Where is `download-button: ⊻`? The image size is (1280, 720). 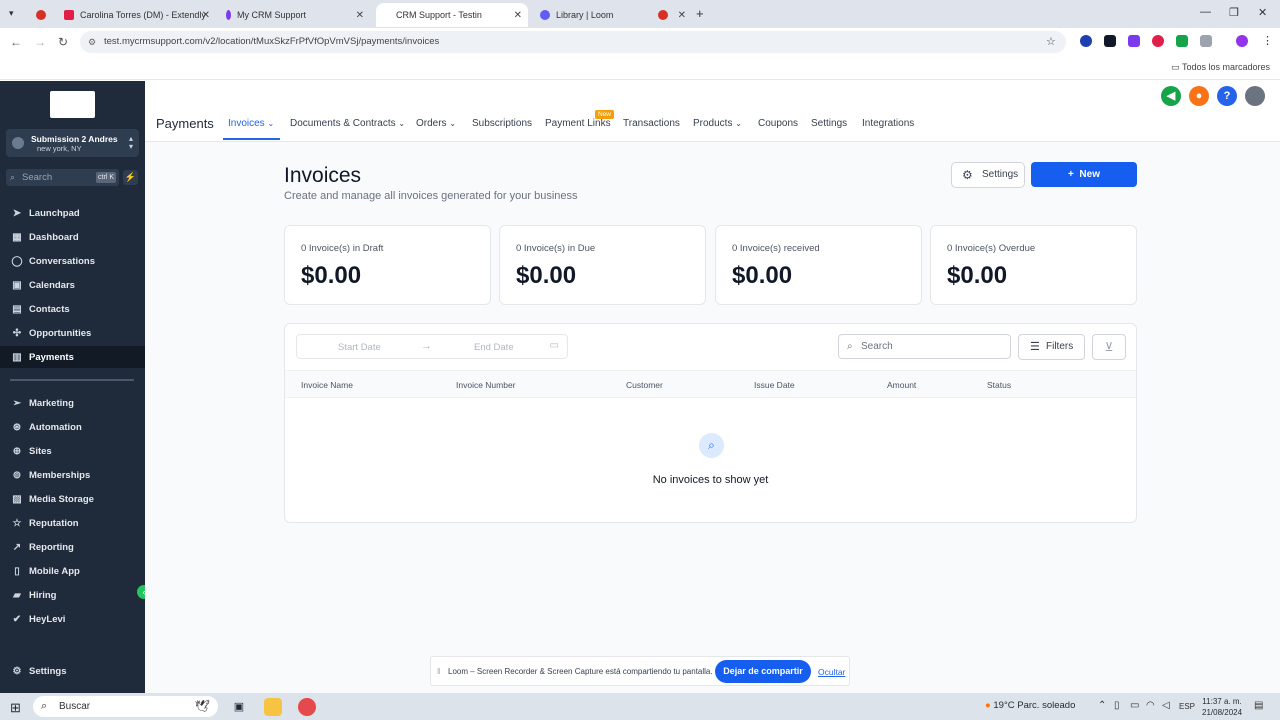
download-button: ⊻ is located at coordinates (1109, 347).